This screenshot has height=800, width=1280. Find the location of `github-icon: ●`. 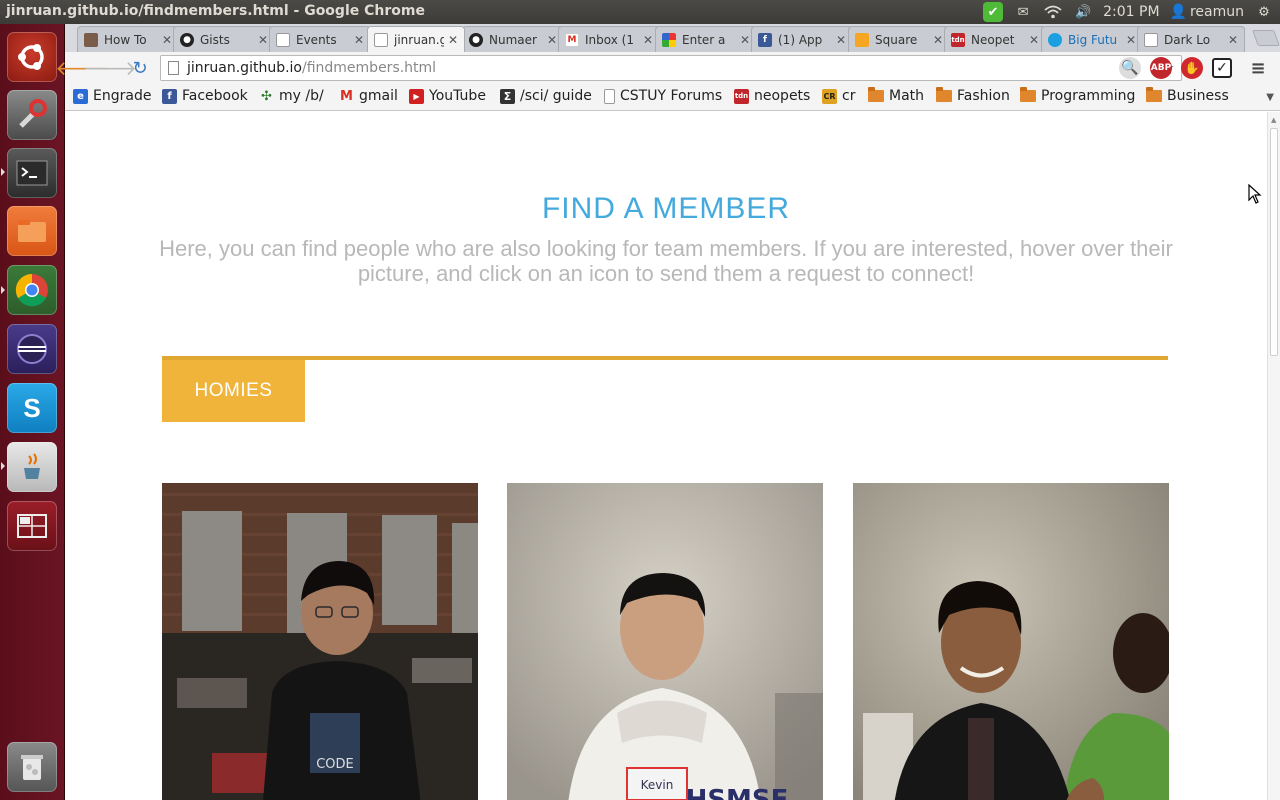

github-icon: ● is located at coordinates (187, 39).